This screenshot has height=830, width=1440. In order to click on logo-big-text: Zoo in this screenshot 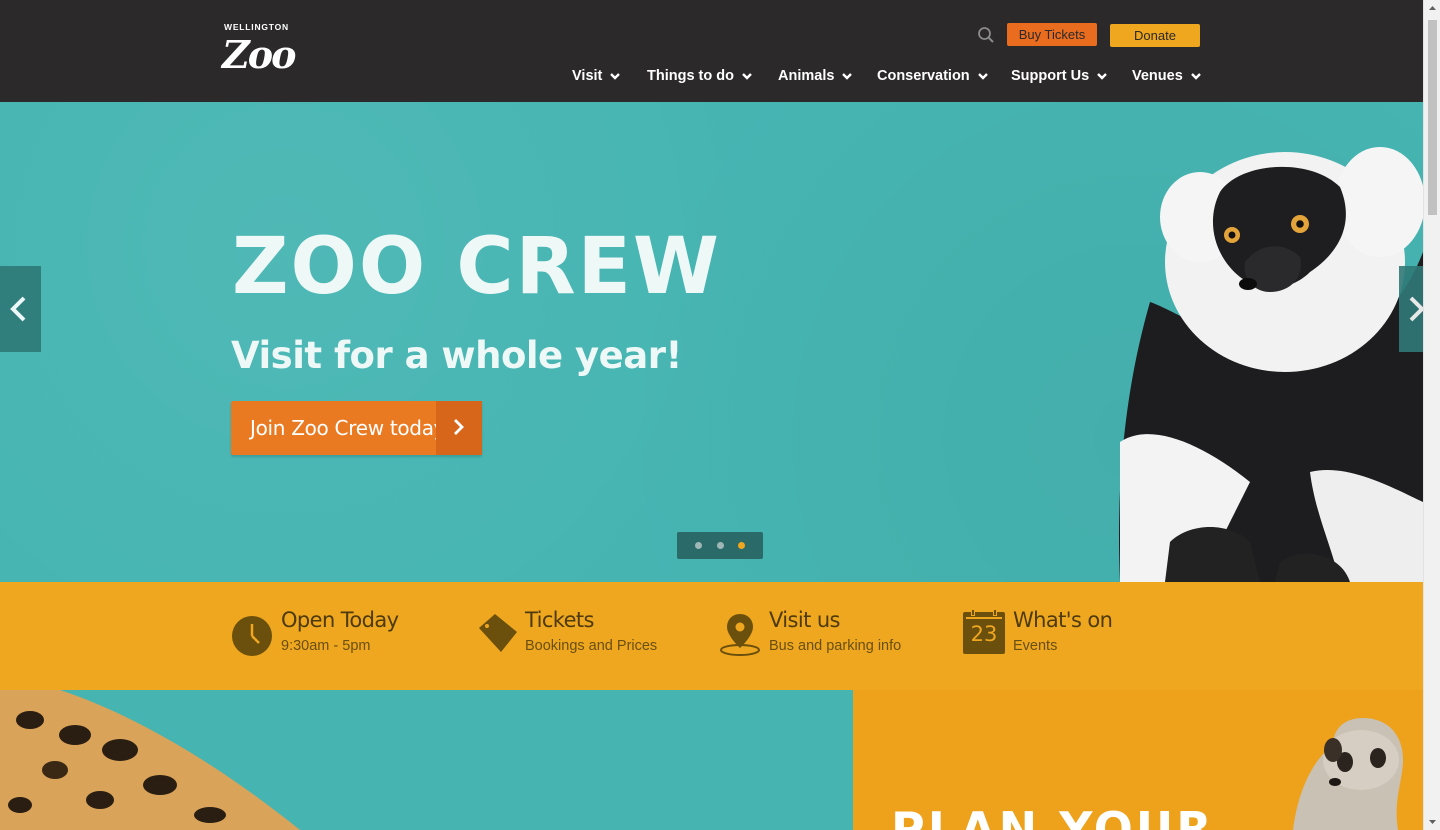, I will do `click(259, 54)`.